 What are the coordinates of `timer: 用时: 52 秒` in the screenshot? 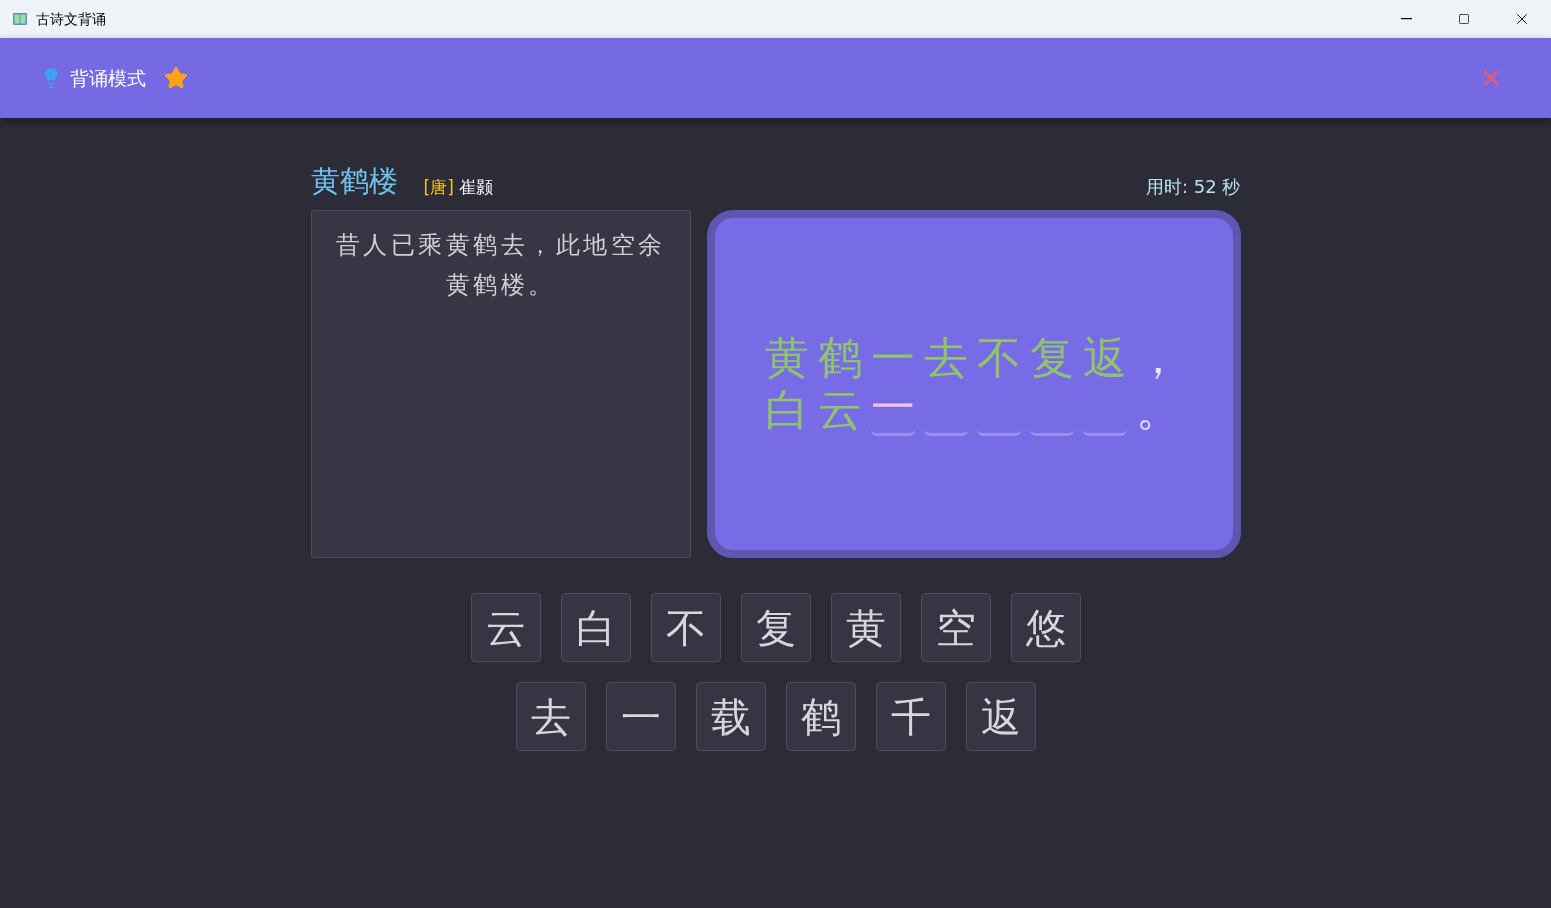 It's located at (1193, 187).